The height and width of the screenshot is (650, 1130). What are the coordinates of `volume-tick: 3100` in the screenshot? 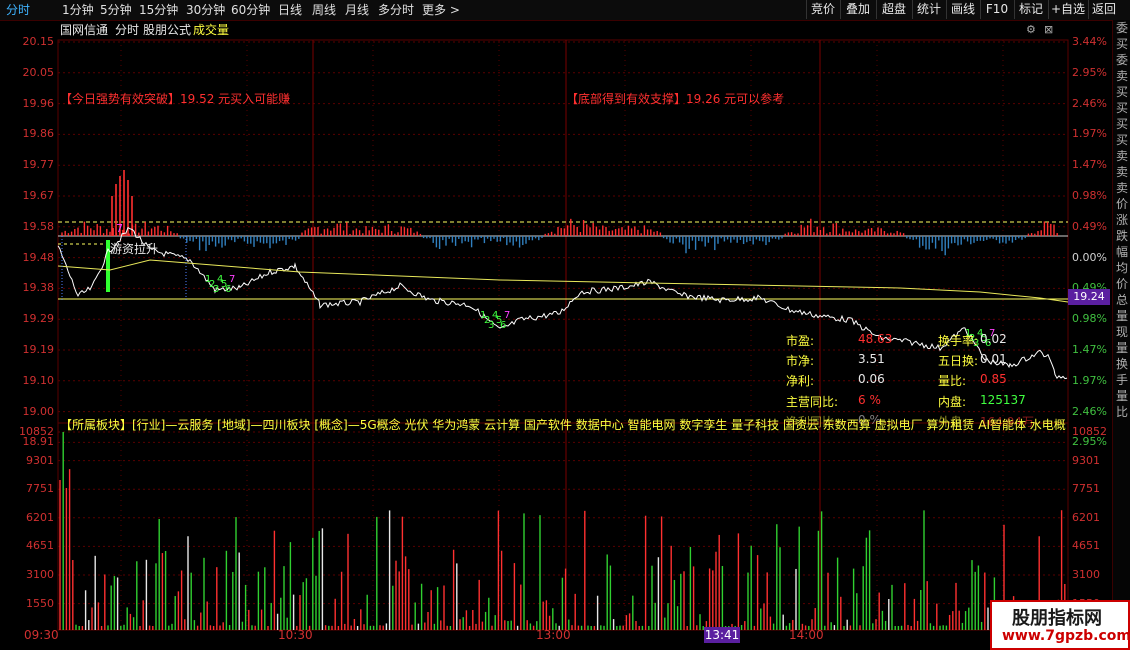 It's located at (40, 574).